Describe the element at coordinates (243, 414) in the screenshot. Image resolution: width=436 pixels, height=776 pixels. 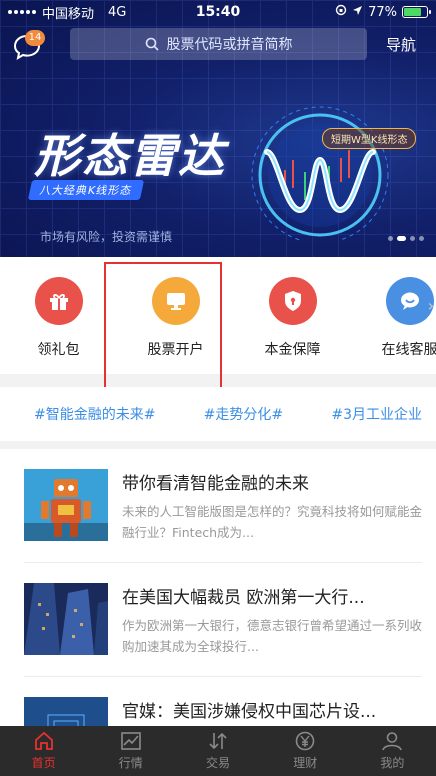
I see `hashtag-link: #走势分化#` at that location.